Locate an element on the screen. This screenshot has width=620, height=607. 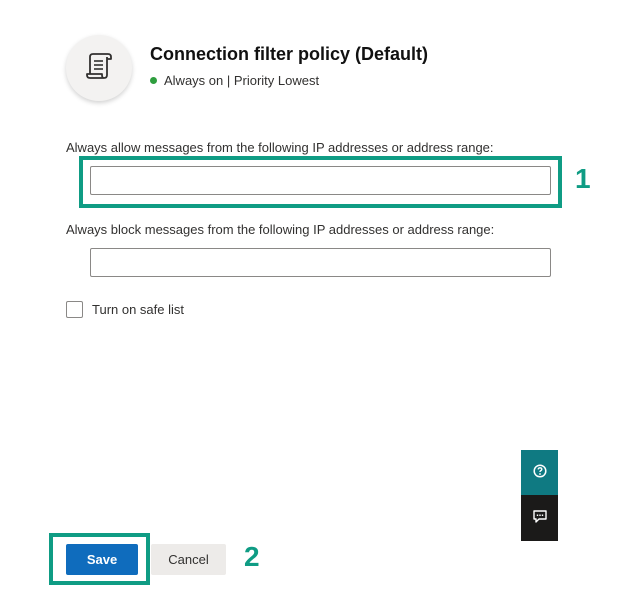
page-title: Connection filter policy (Default) is located at coordinates (289, 54).